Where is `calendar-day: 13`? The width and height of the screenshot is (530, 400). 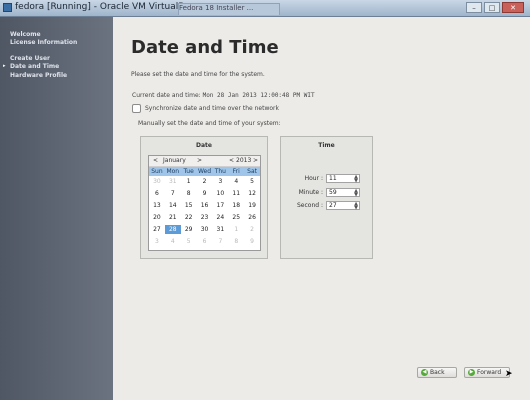
calendar-day: 13 is located at coordinates (157, 205).